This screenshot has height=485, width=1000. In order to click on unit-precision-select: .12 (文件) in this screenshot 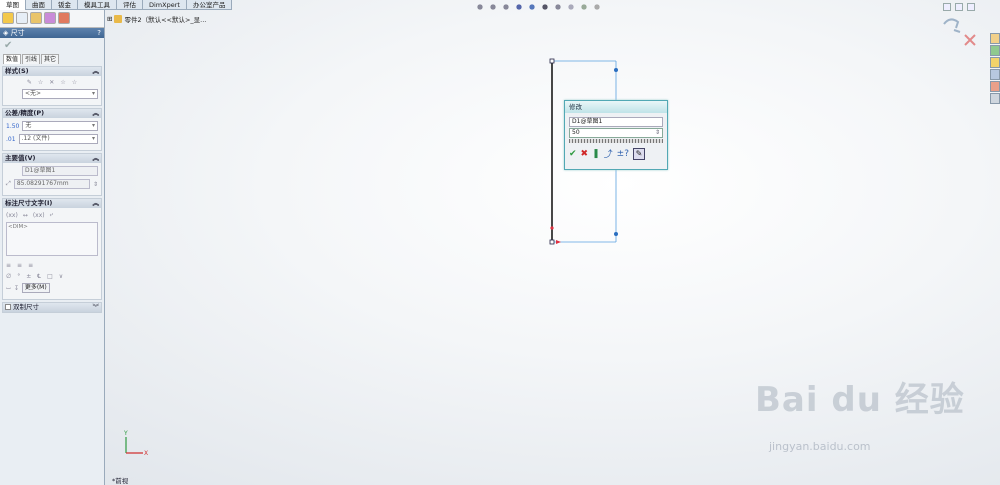, I will do `click(58, 139)`.